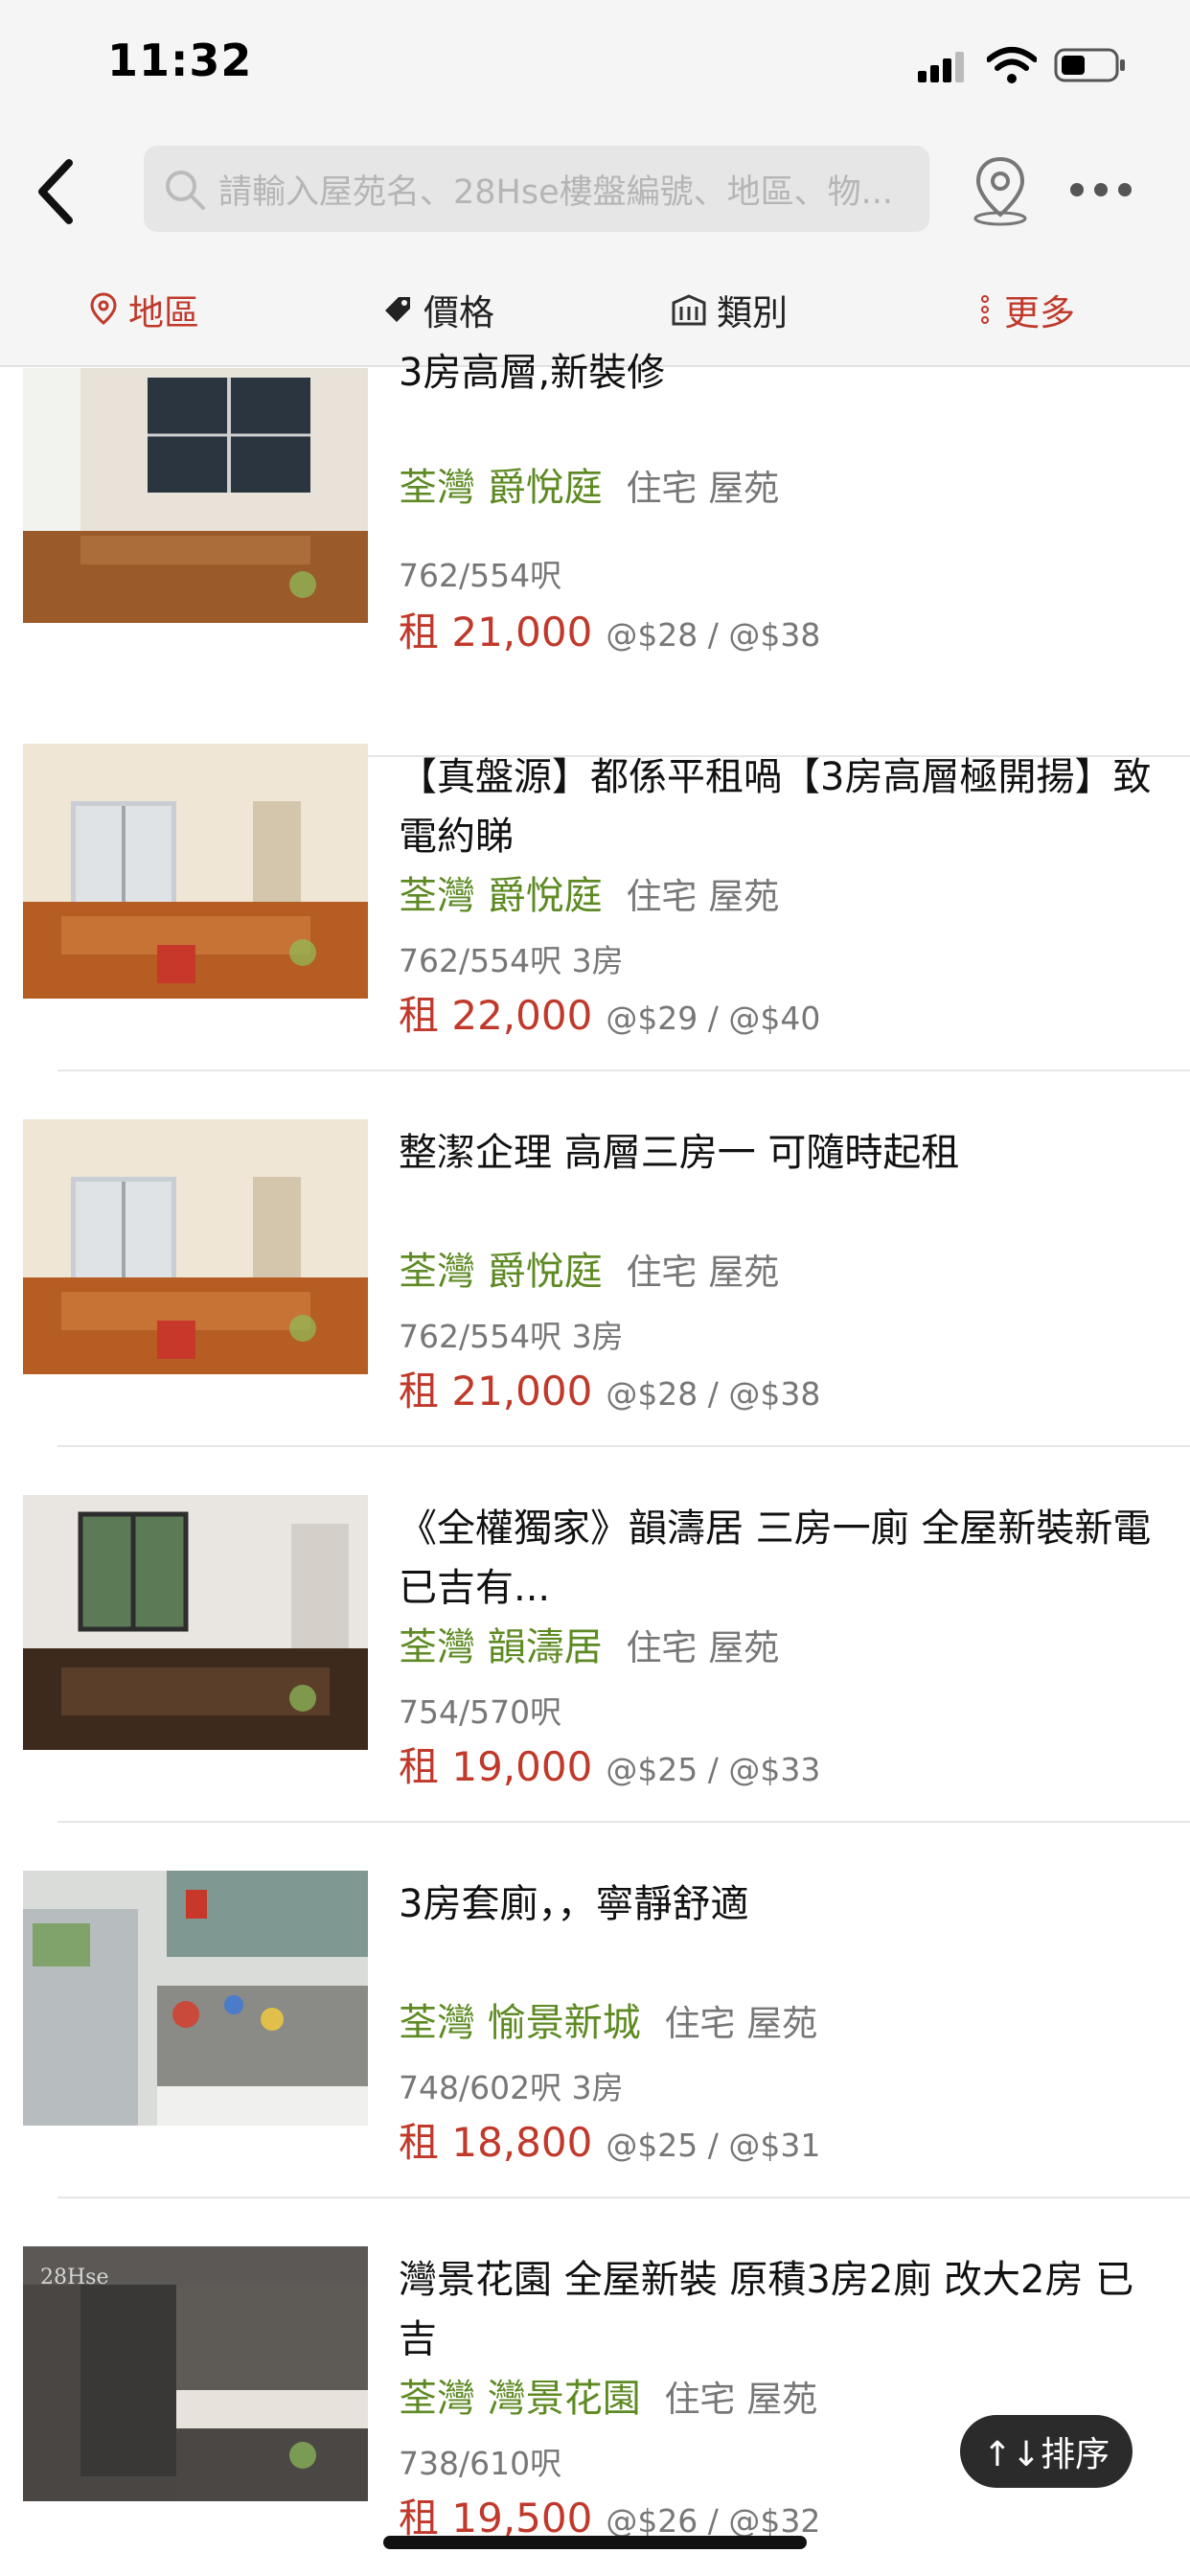  I want to click on listing-unit-price: @$26 / @$32, so click(714, 2521).